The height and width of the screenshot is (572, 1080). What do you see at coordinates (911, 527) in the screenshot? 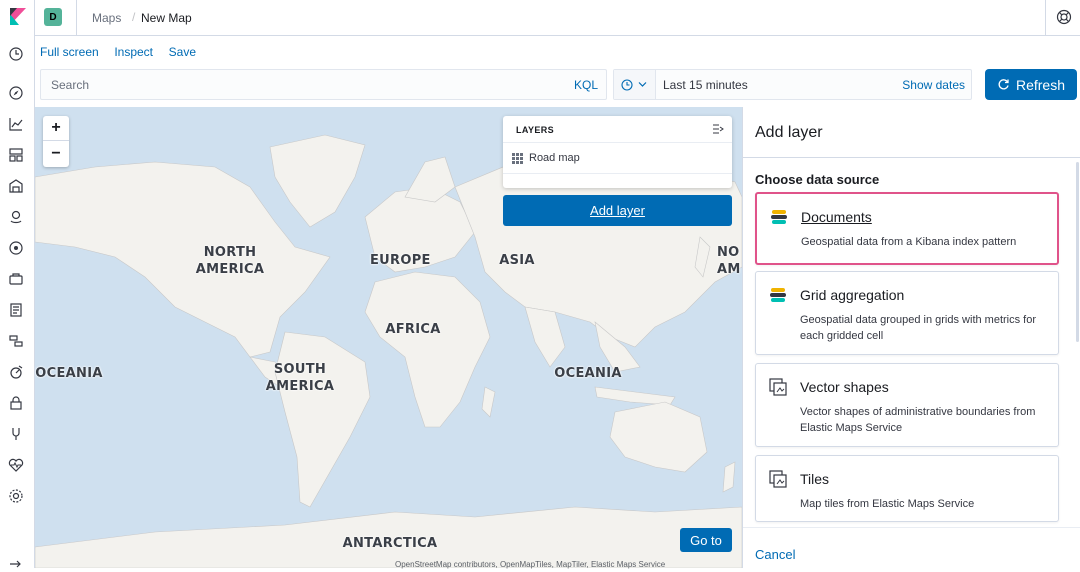
I see `flyout-footer-divider` at bounding box center [911, 527].